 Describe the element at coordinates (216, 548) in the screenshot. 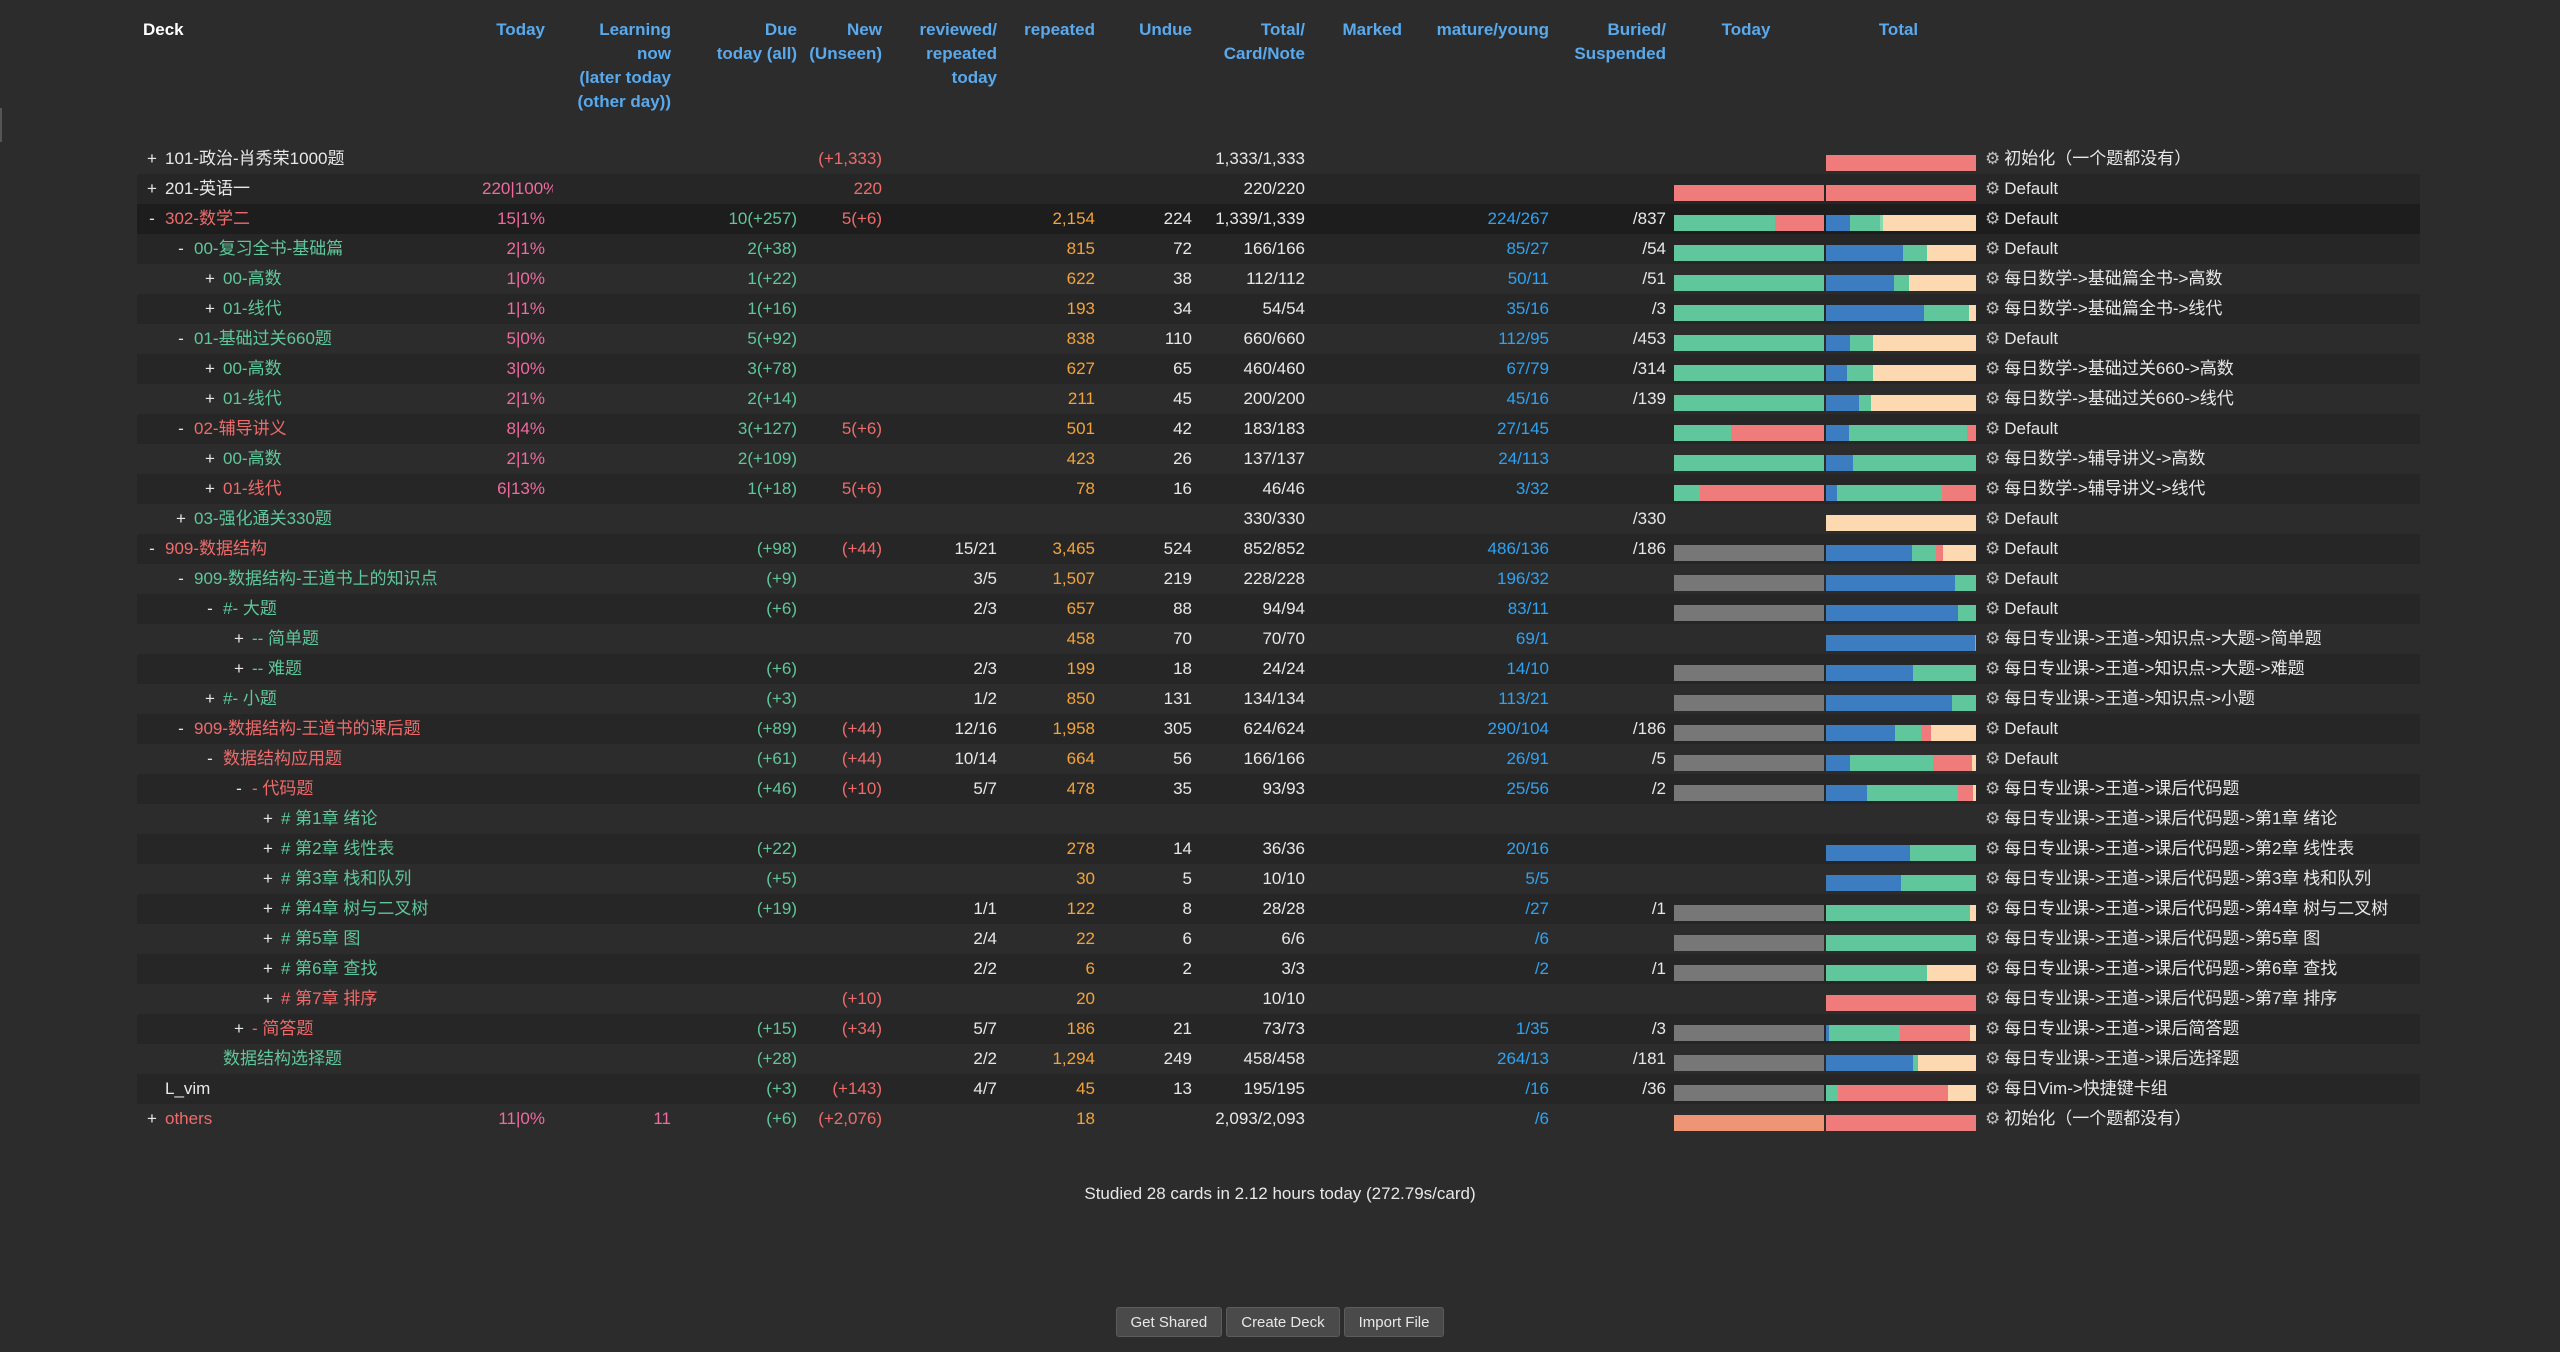

I see `deck-name-link: 909-数据结构` at that location.